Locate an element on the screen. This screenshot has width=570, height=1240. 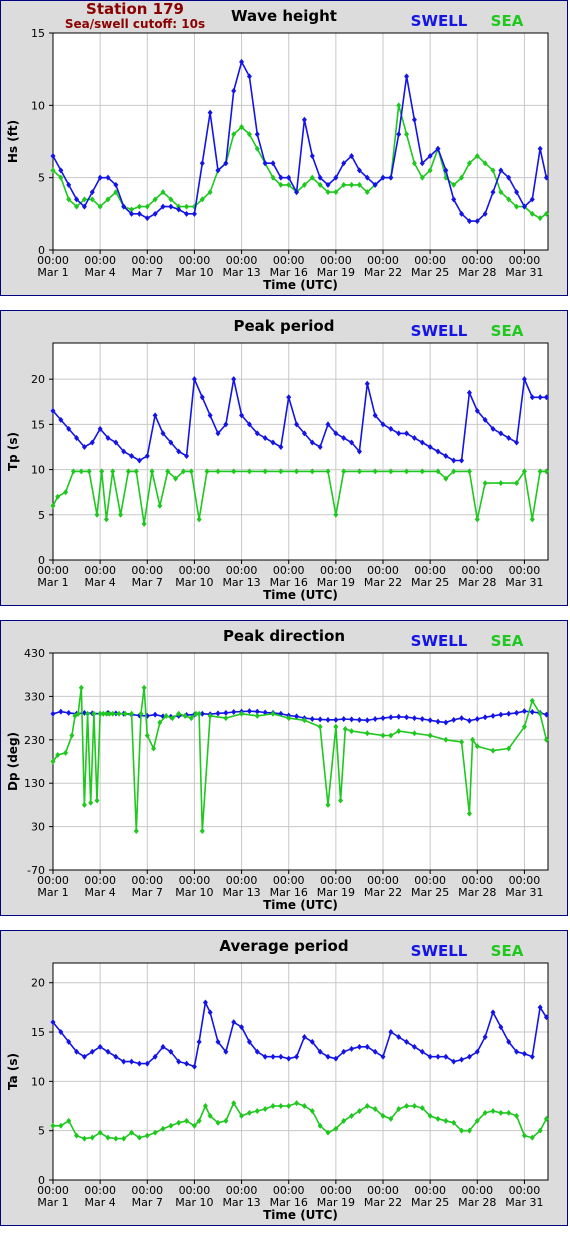
chart-title: Peak direction is located at coordinates (284, 636).